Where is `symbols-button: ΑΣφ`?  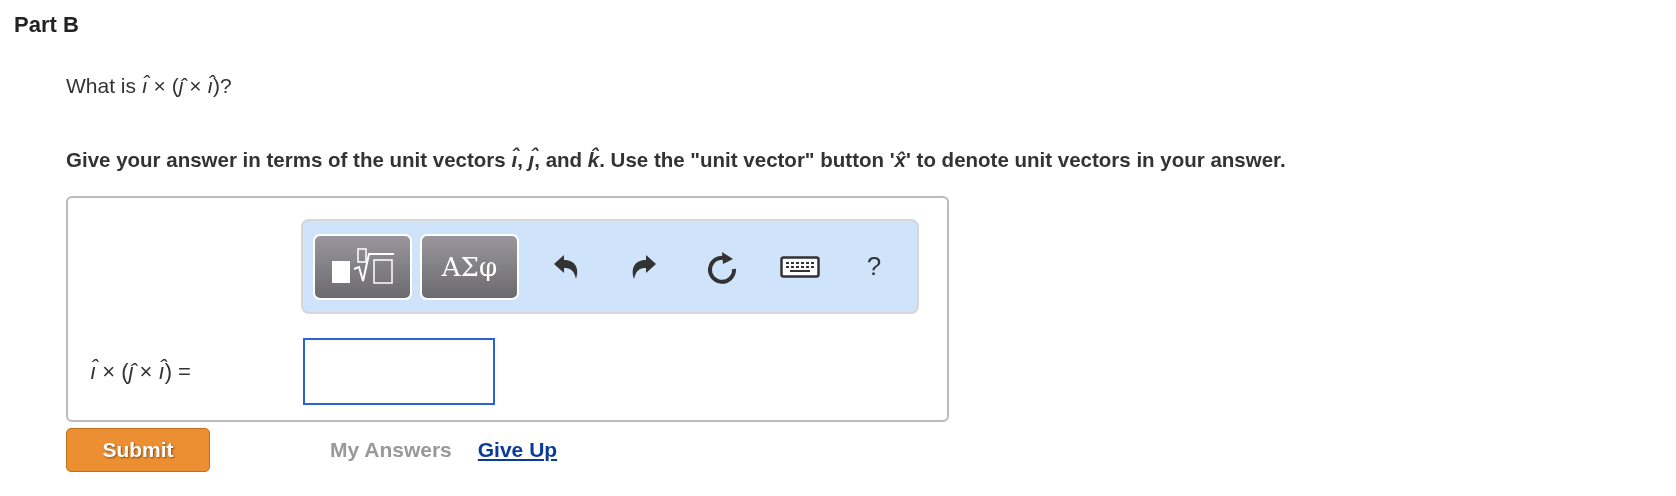 symbols-button: ΑΣφ is located at coordinates (469, 266).